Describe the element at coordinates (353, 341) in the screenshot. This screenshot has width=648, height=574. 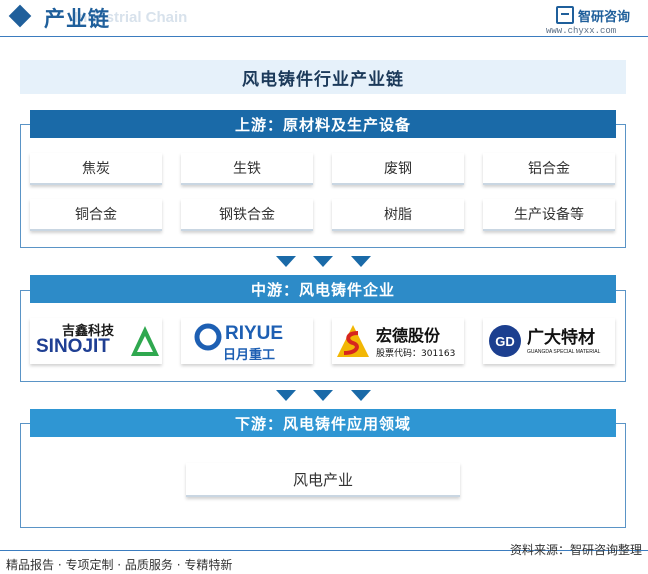
I see `s-mountain-logo-icon` at that location.